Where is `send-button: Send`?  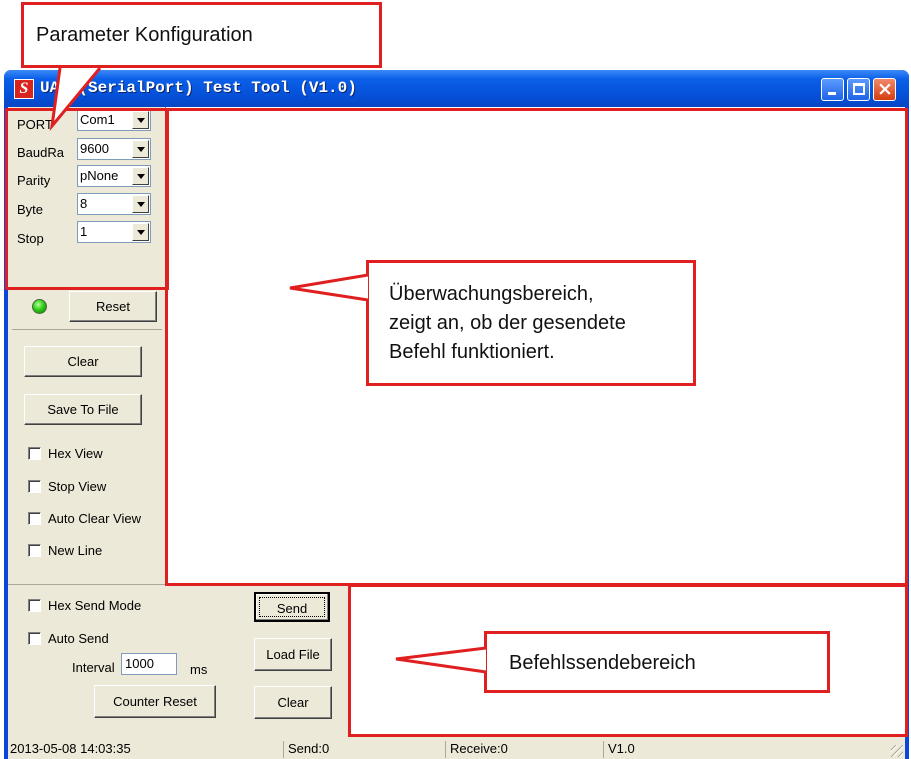
send-button: Send is located at coordinates (292, 607).